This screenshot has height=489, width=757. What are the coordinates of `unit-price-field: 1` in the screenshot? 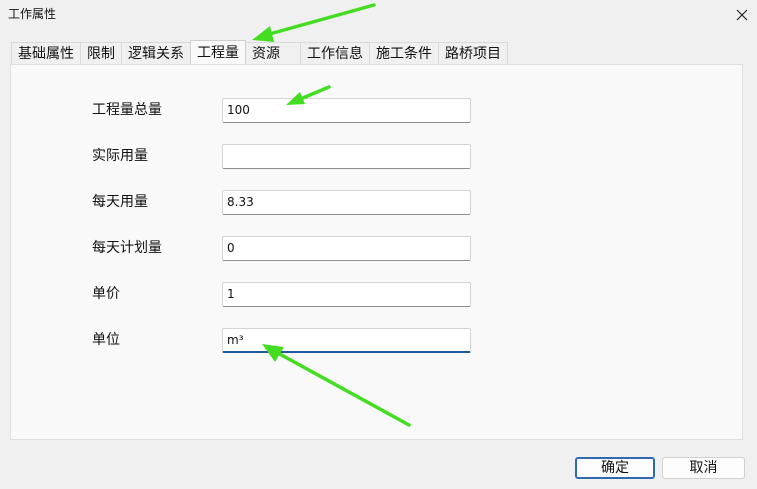 It's located at (346, 294).